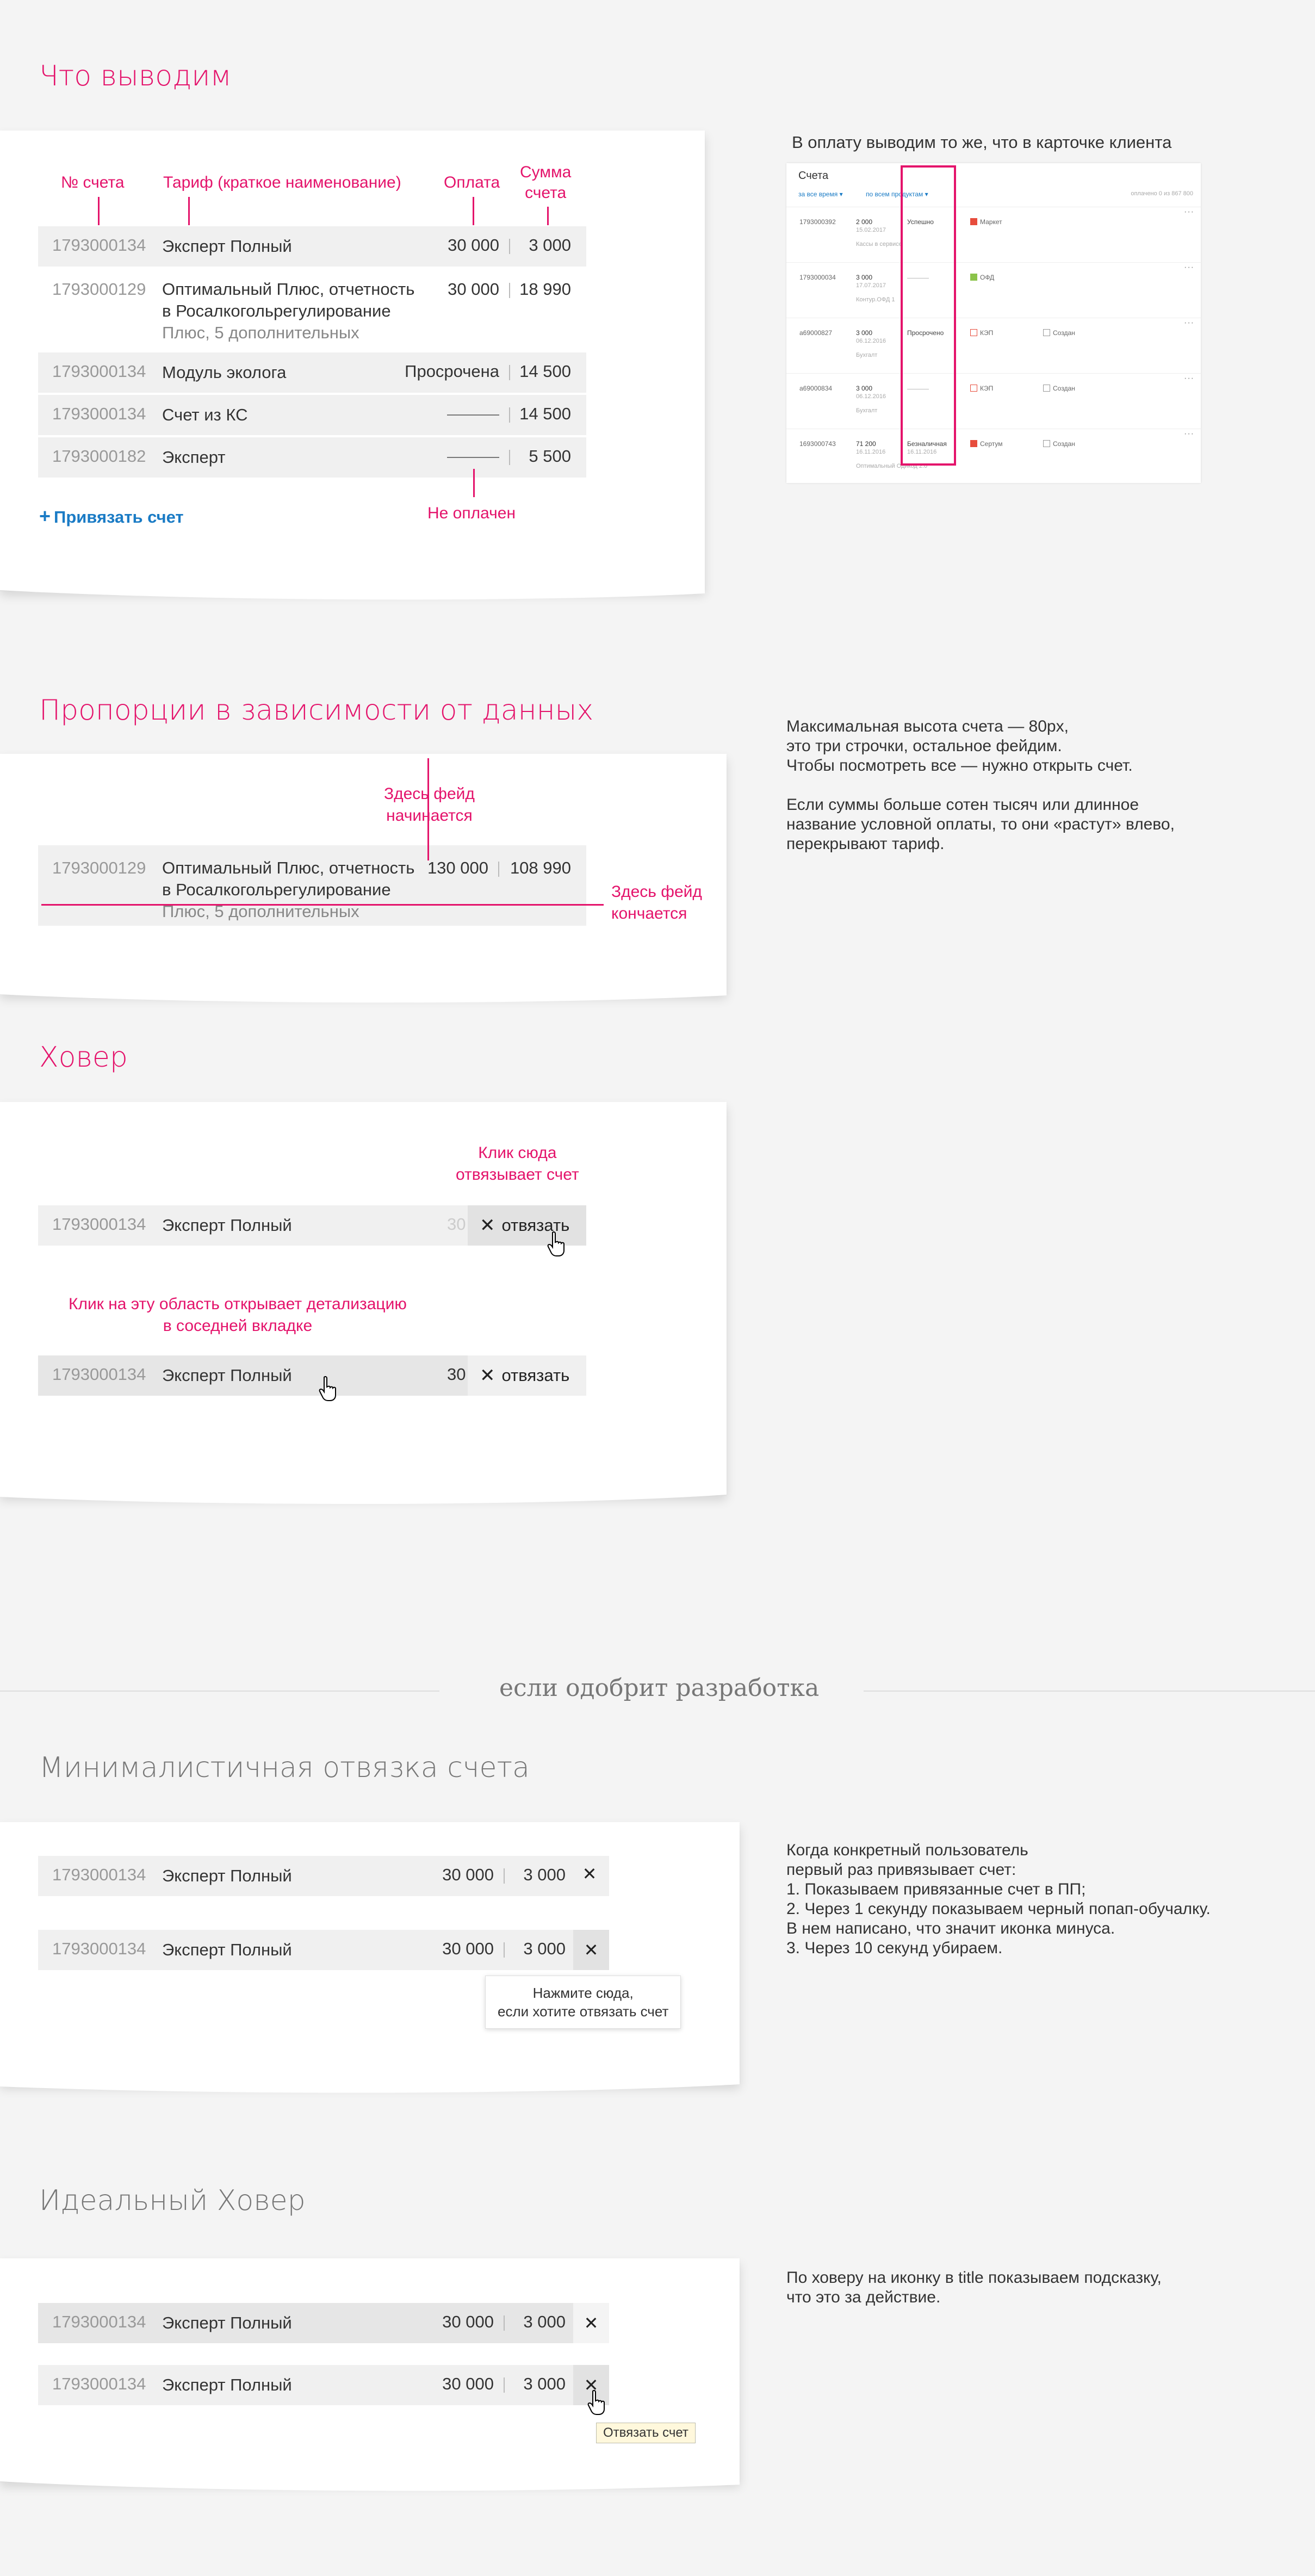 Image resolution: width=1315 pixels, height=2576 pixels. Describe the element at coordinates (472, 182) in the screenshot. I see `annotation-payment: Оплата` at that location.